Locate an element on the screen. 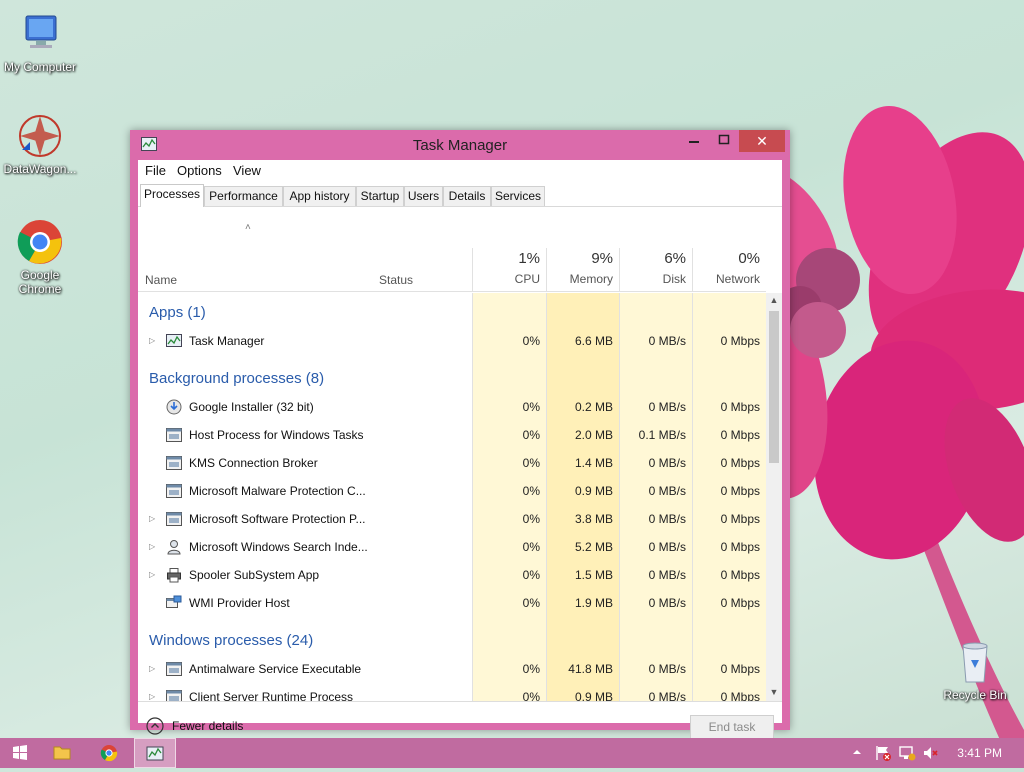 This screenshot has width=1024, height=772. tab-users: Users is located at coordinates (423, 196).